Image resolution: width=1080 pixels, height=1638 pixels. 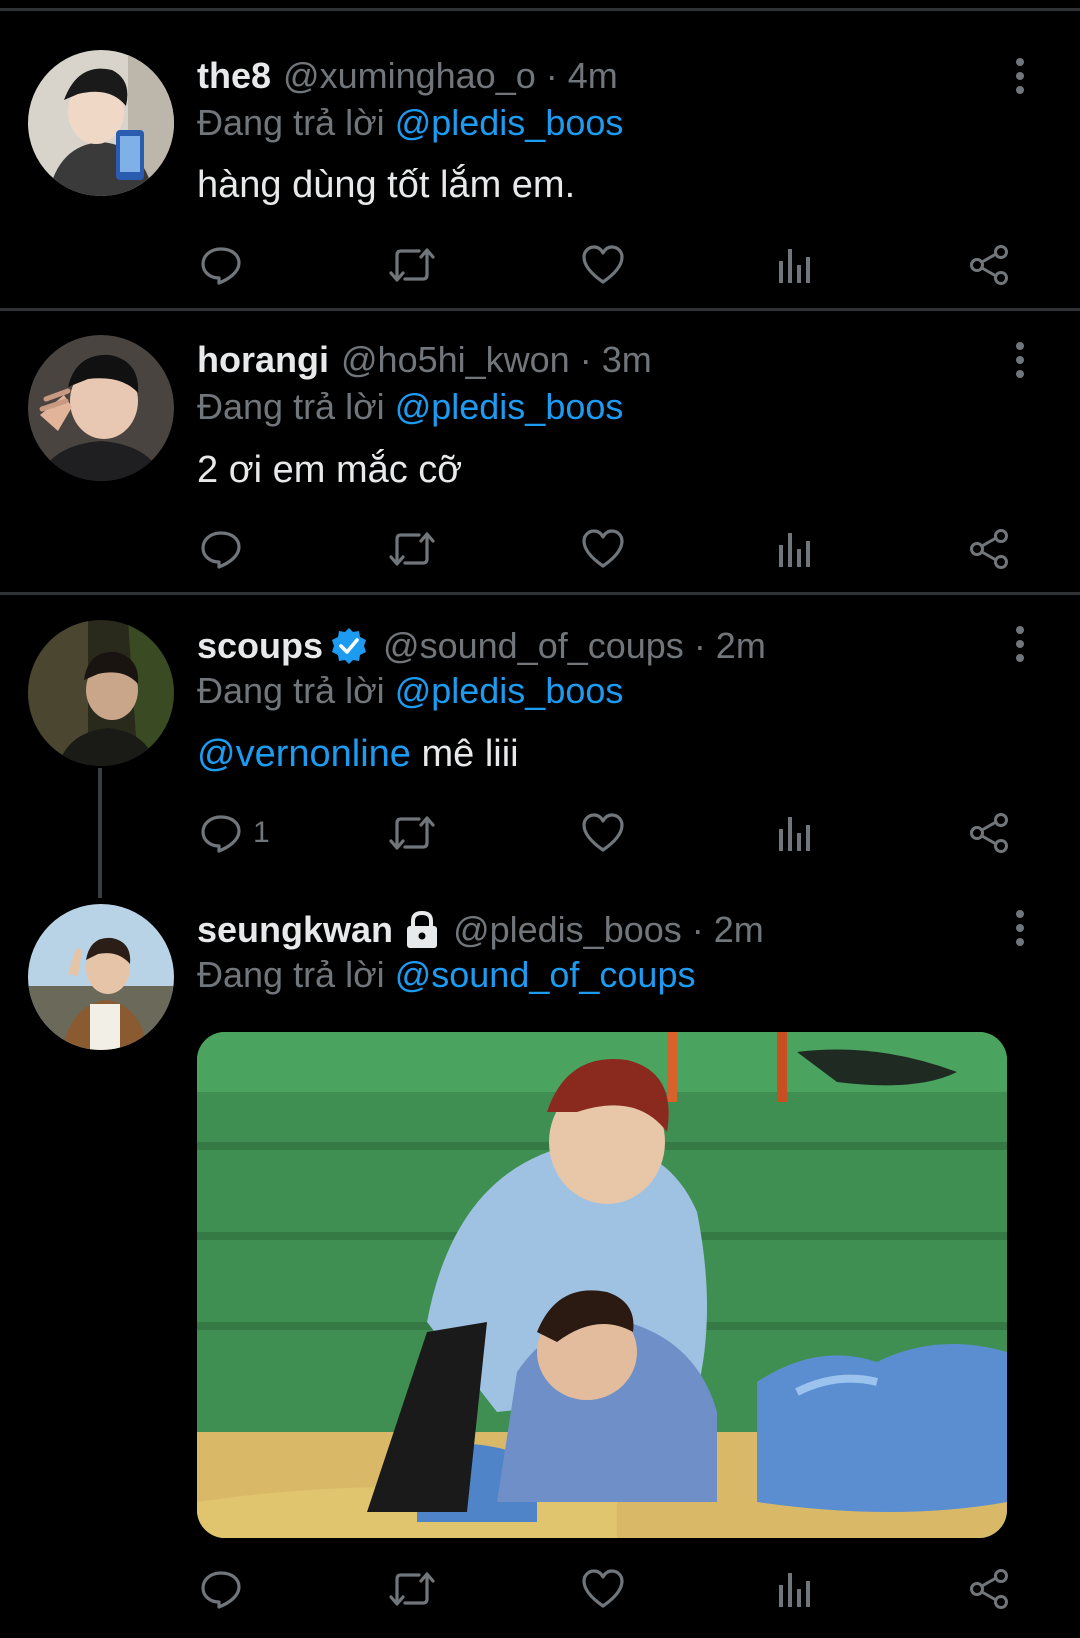 I want to click on tweet-header: horangi @ho5hi_kwon · 3m, so click(x=424, y=360).